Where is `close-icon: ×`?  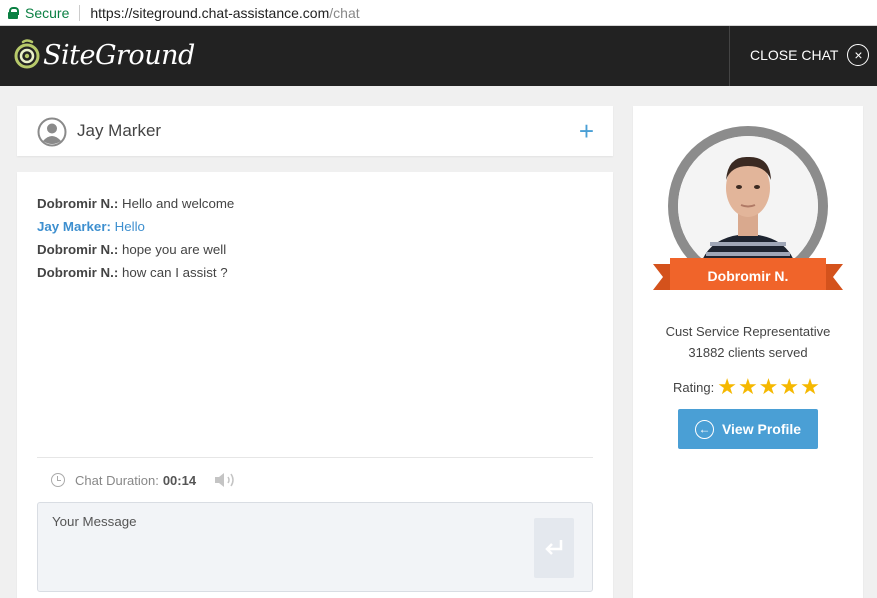
close-icon: × is located at coordinates (858, 55).